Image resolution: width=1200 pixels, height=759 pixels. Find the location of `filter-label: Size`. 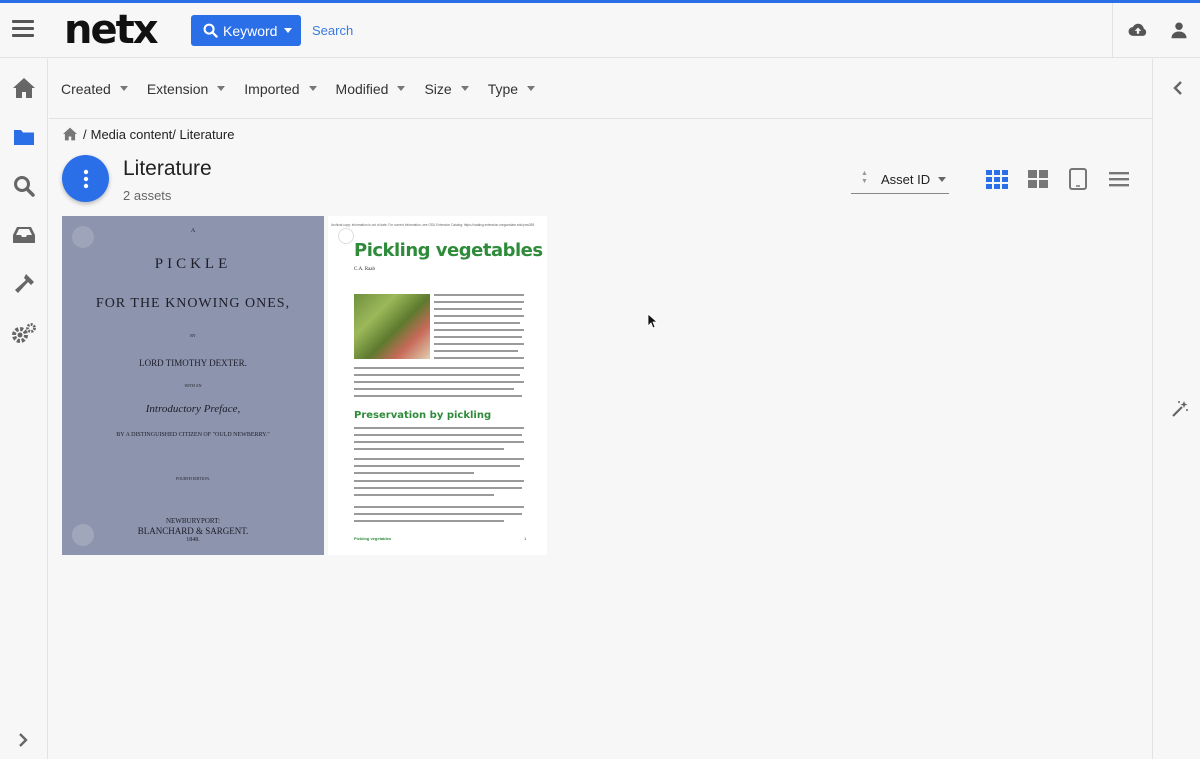

filter-label: Size is located at coordinates (438, 88).